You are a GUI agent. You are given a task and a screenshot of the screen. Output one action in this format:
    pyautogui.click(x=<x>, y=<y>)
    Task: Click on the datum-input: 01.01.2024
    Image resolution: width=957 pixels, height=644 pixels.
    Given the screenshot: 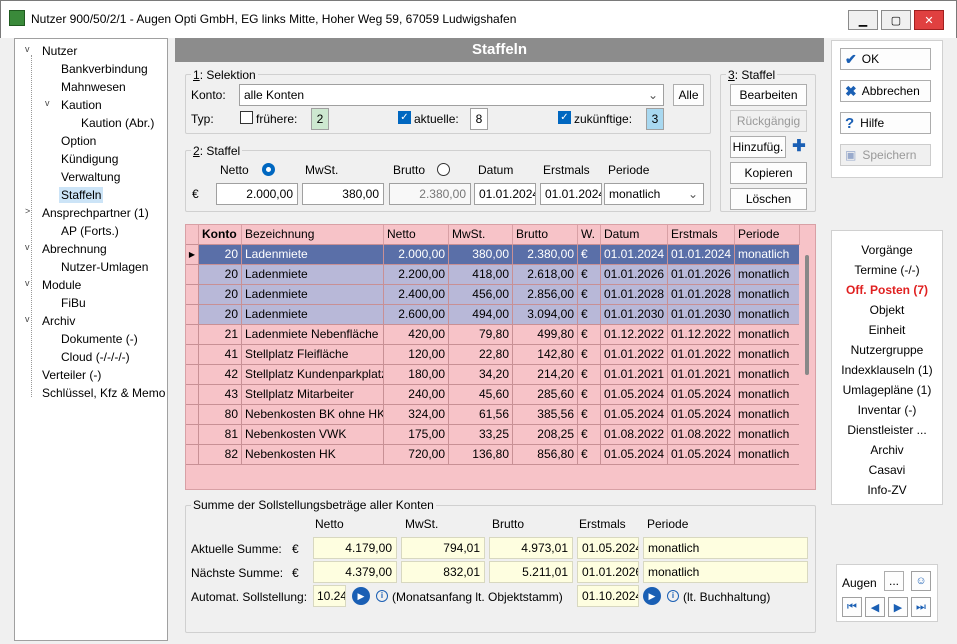 What is the action you would take?
    pyautogui.click(x=505, y=194)
    